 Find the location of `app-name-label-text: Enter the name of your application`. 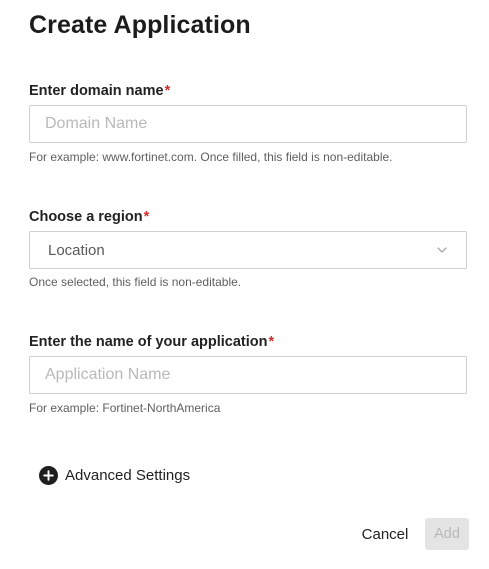

app-name-label-text: Enter the name of your application is located at coordinates (148, 342).